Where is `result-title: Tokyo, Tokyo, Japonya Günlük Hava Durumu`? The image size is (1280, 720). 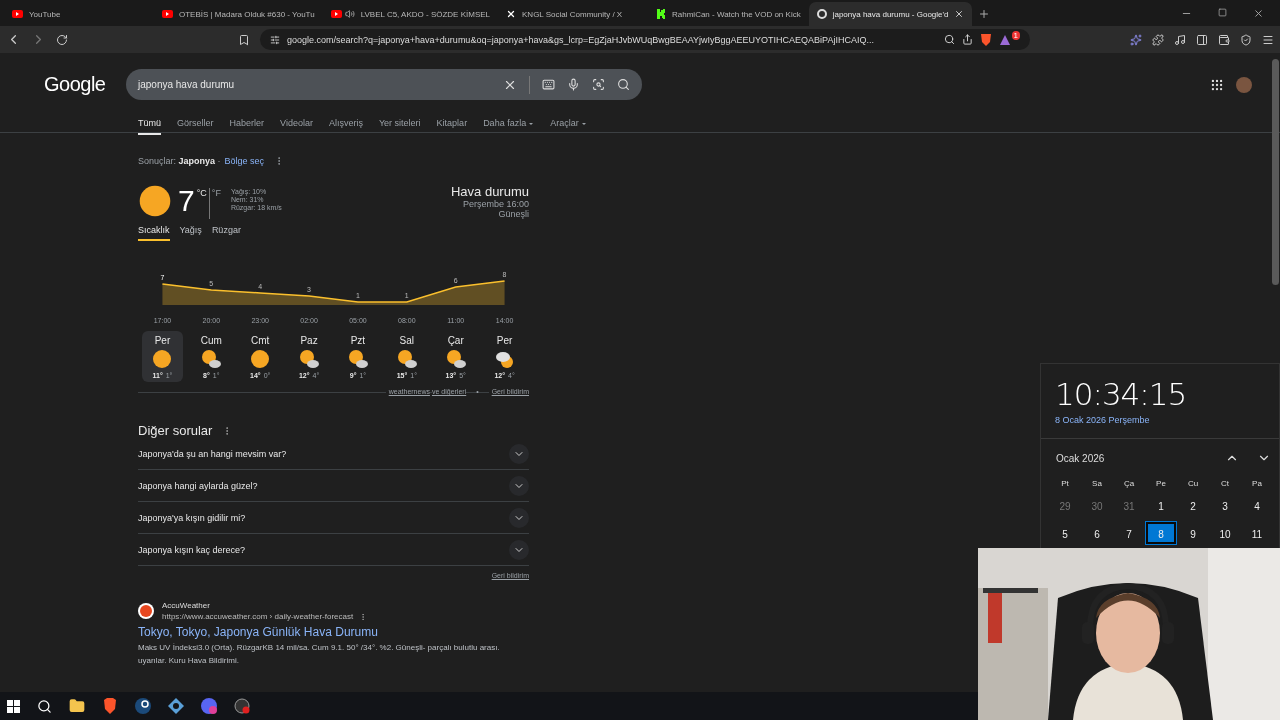
result-title: Tokyo, Tokyo, Japonya Günlük Hava Durumu is located at coordinates (333, 632).